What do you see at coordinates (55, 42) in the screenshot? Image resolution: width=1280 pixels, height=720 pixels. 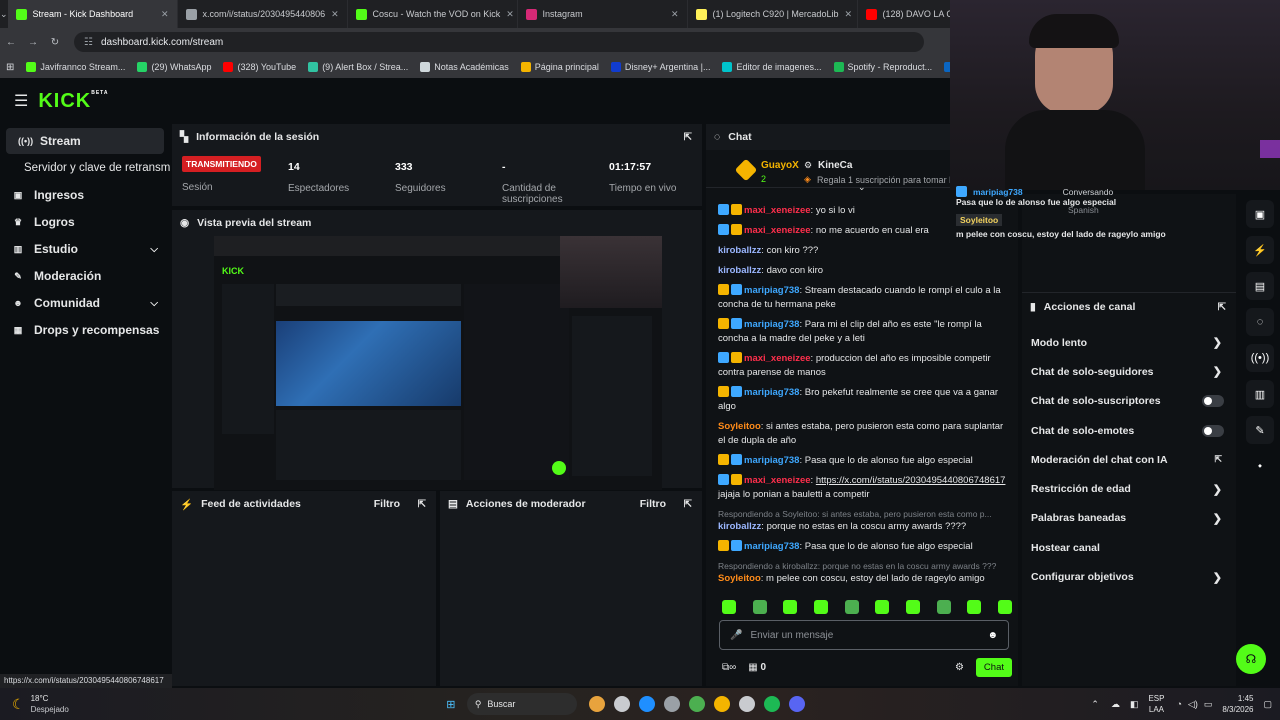 I see `reload-icon: ↻` at bounding box center [55, 42].